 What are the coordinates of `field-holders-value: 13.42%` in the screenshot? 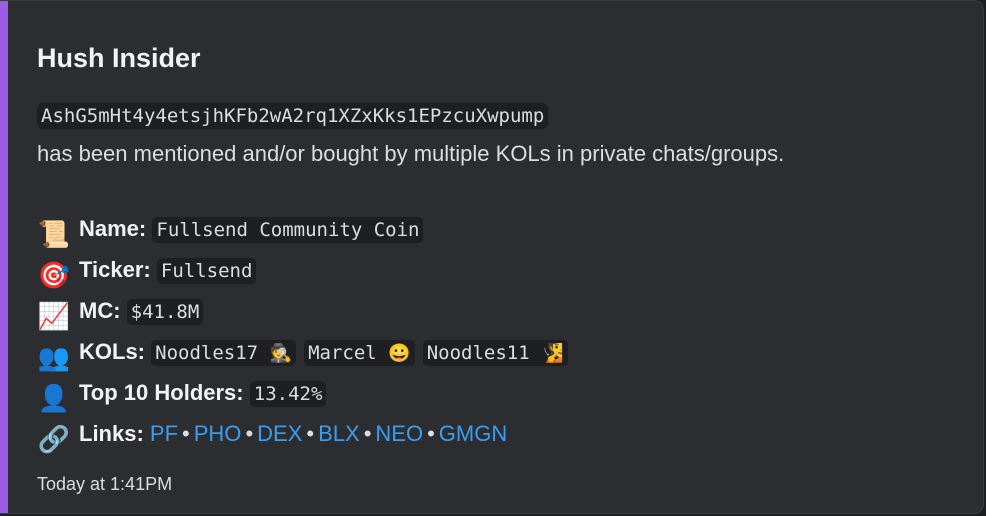 It's located at (288, 394).